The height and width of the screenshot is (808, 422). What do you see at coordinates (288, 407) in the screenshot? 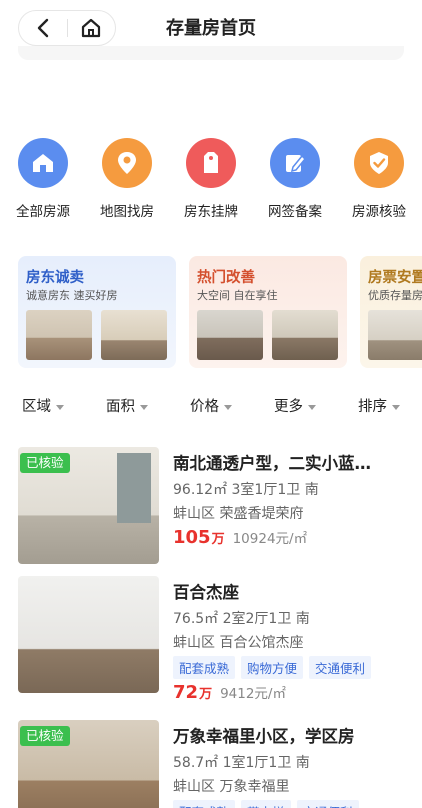
I see `filter-label: 更多` at bounding box center [288, 407].